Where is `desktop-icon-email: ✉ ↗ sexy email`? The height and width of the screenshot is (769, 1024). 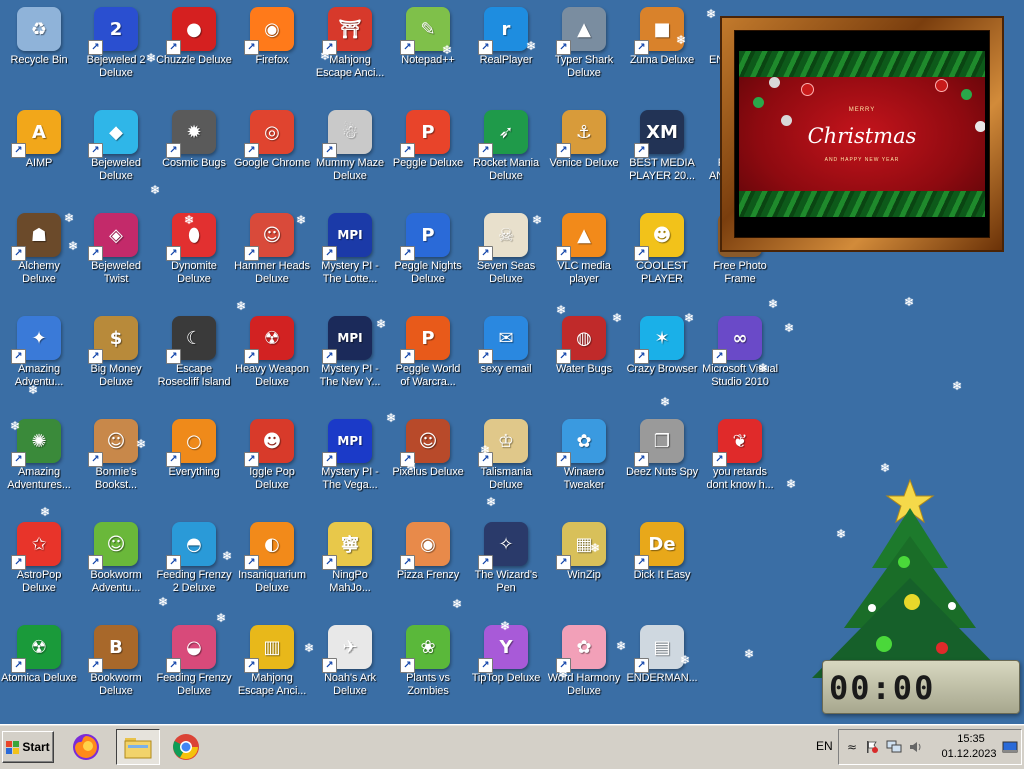 desktop-icon-email: ✉ ↗ sexy email is located at coordinates (506, 359).